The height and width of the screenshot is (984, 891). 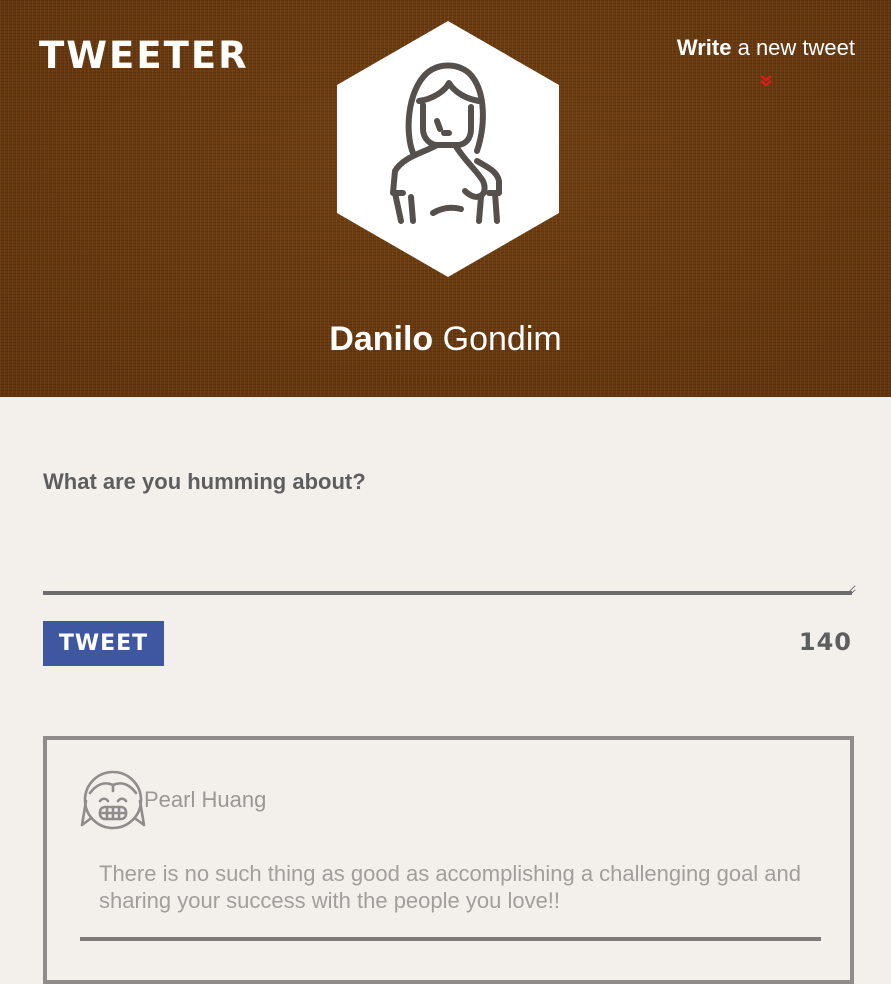 I want to click on girl-avatar-icon, so click(x=113, y=800).